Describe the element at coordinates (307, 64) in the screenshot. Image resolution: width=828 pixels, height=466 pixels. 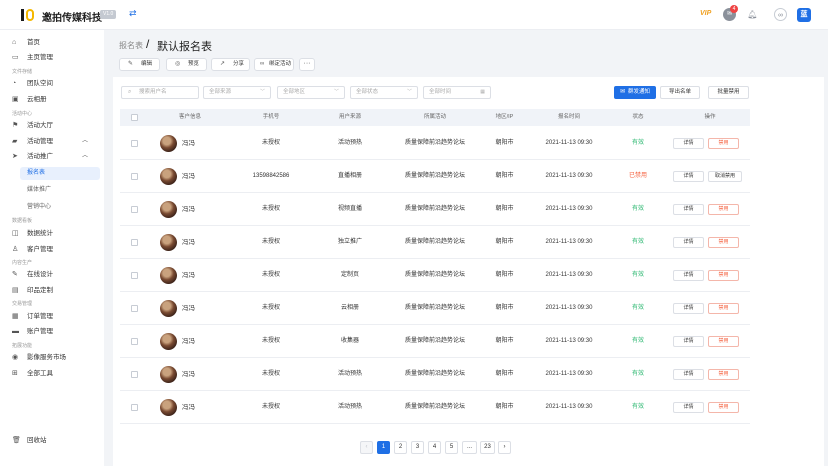
I see `more-button: ···` at that location.